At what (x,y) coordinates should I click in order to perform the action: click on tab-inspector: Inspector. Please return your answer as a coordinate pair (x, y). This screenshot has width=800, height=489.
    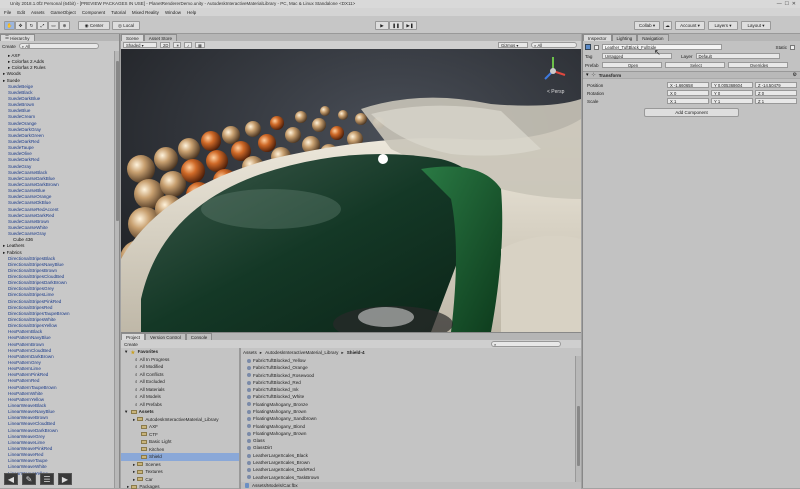
    Looking at the image, I should click on (597, 37).